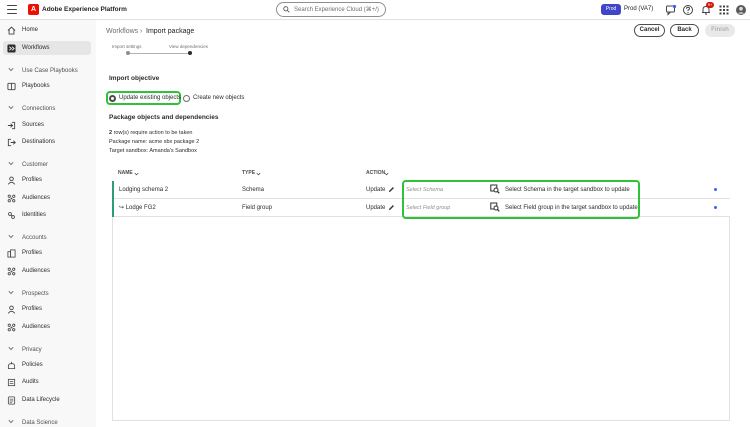 This screenshot has height=427, width=750. What do you see at coordinates (218, 98) in the screenshot?
I see `radio-label-create-new: Create new objects` at bounding box center [218, 98].